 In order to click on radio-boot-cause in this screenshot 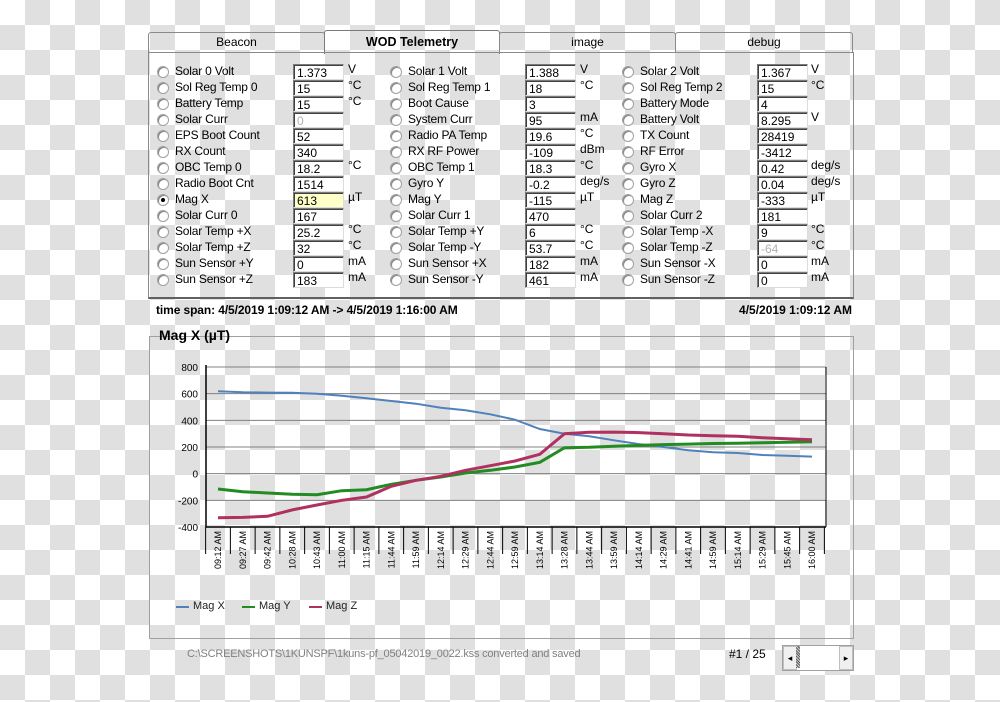, I will do `click(396, 104)`.